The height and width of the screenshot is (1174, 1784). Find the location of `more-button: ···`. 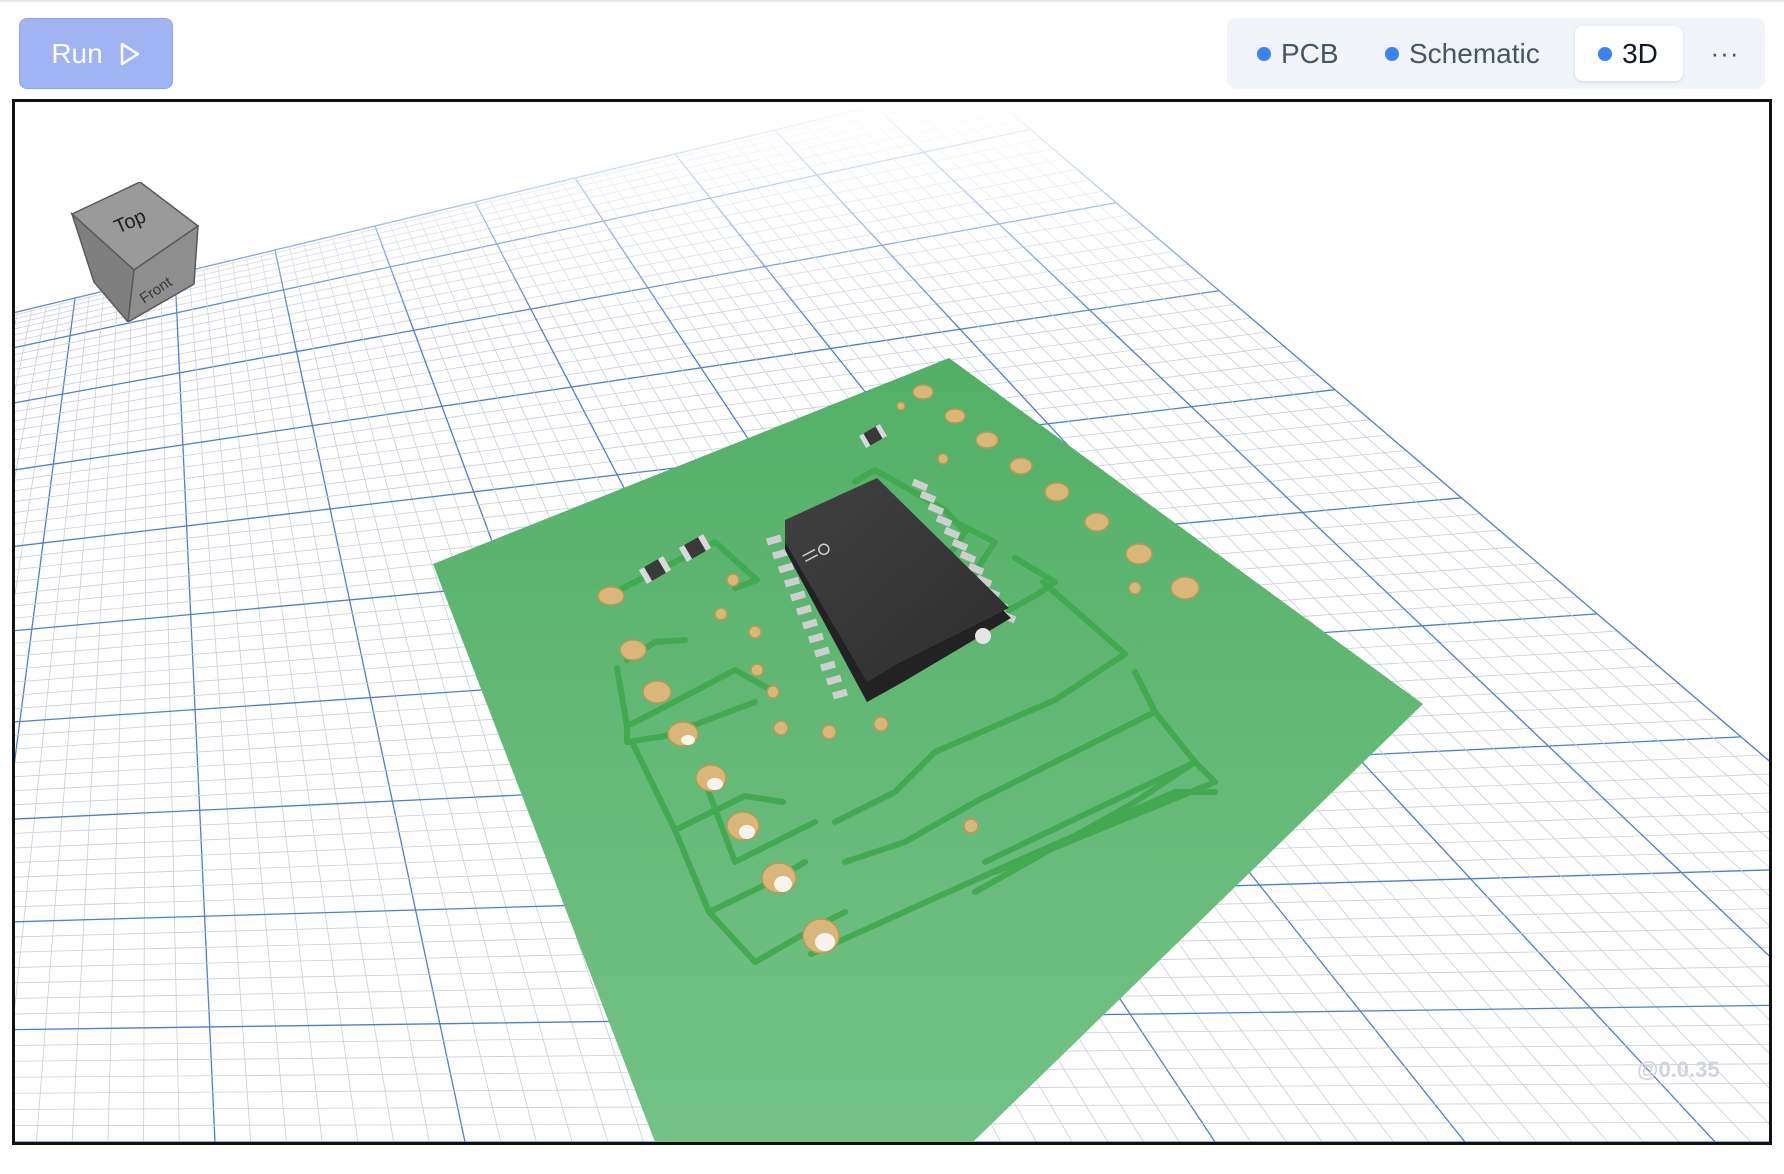

more-button: ··· is located at coordinates (1725, 53).